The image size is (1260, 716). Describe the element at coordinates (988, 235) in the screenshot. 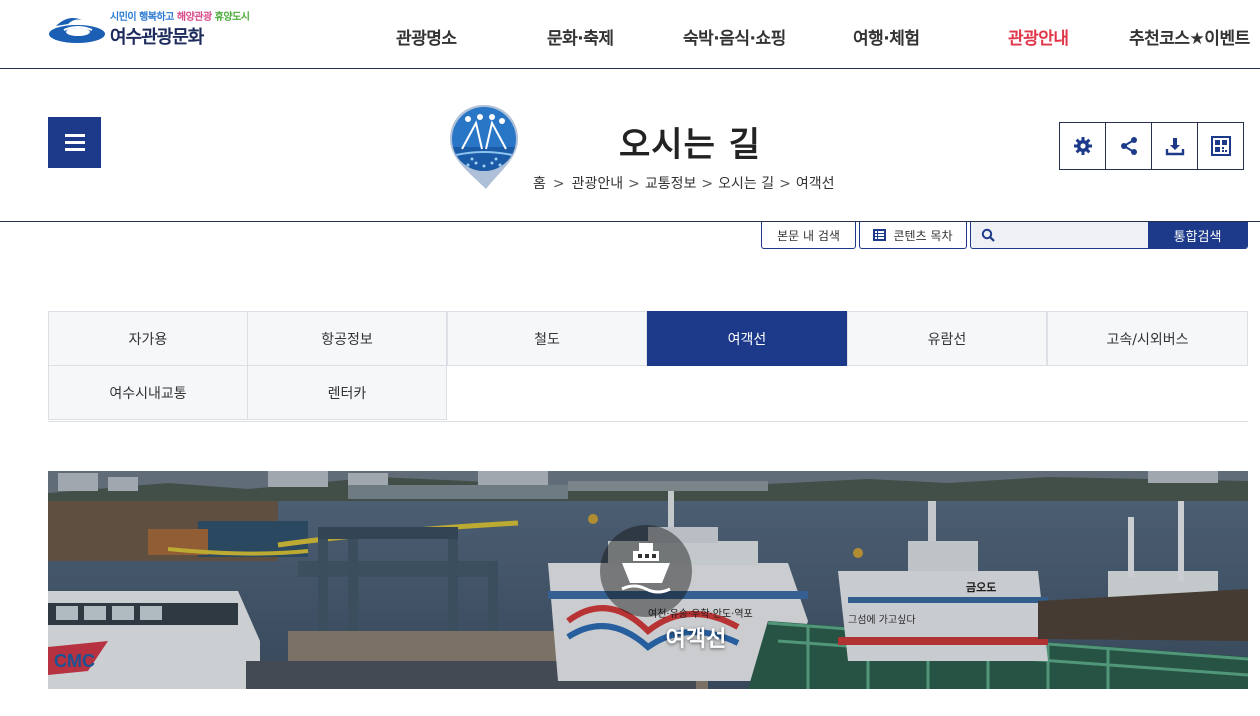

I see `search-icon` at that location.